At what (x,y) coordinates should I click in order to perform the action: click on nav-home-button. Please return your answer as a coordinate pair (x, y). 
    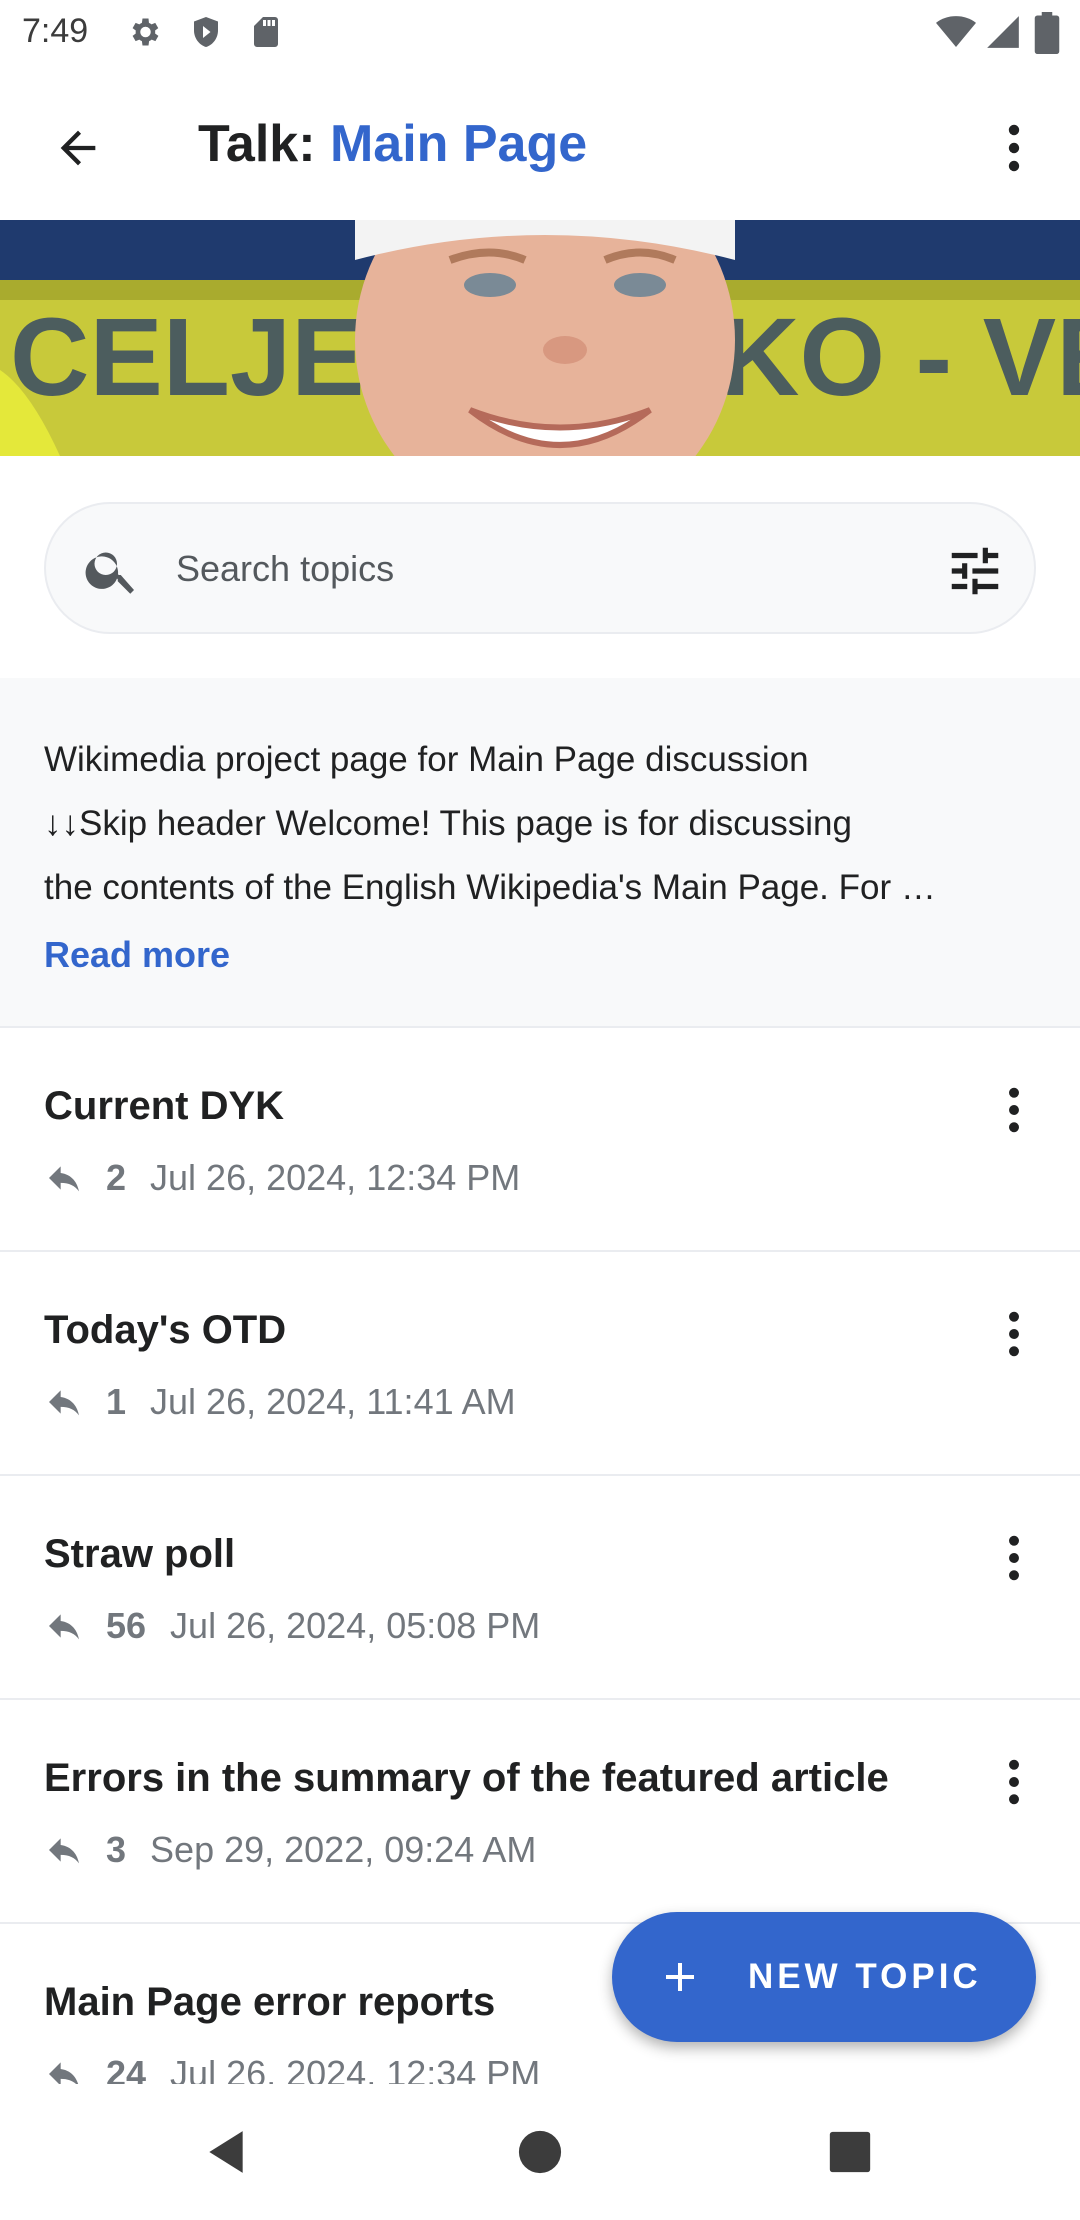
    Looking at the image, I should click on (540, 2152).